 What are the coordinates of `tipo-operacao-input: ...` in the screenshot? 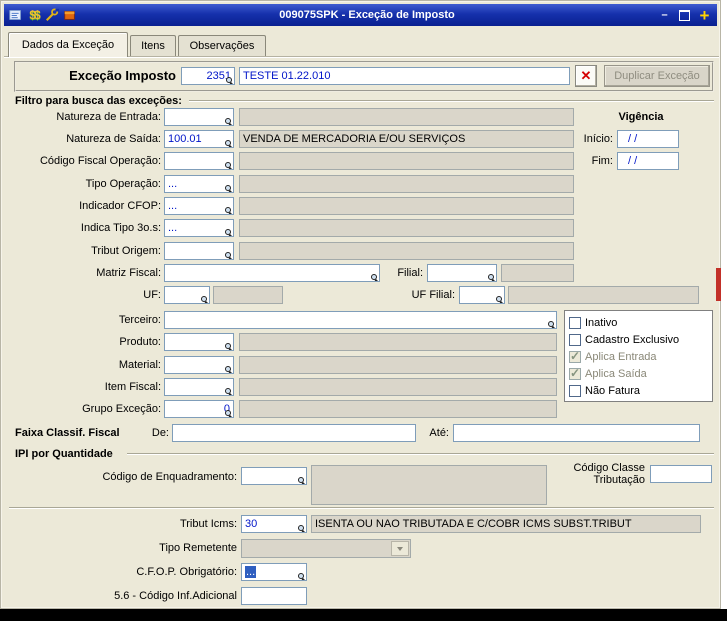 It's located at (199, 184).